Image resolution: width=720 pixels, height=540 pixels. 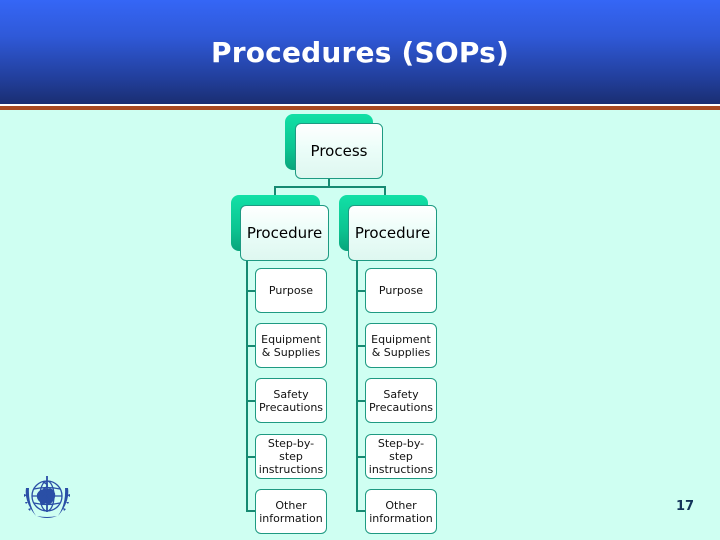 I want to click on process-node: Process, so click(x=339, y=151).